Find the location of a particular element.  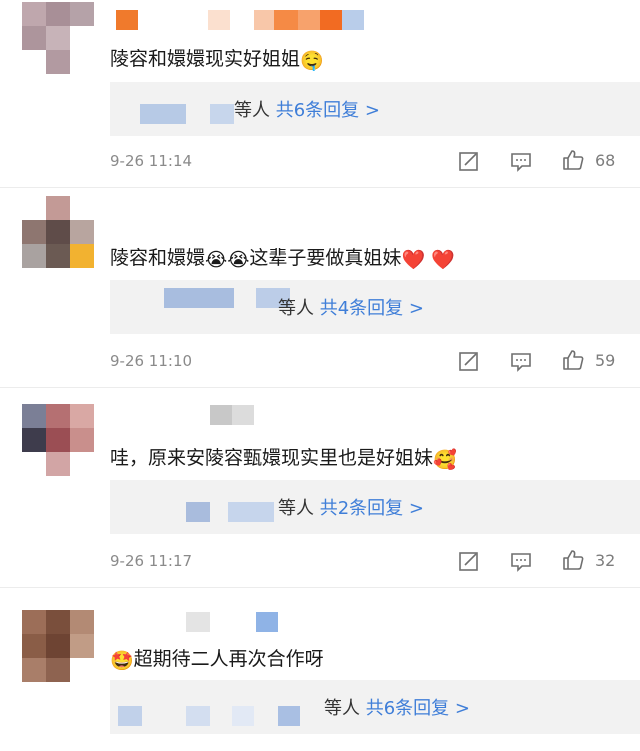

comment-text: 🤩超期待二人再次合作呀 is located at coordinates (217, 658).